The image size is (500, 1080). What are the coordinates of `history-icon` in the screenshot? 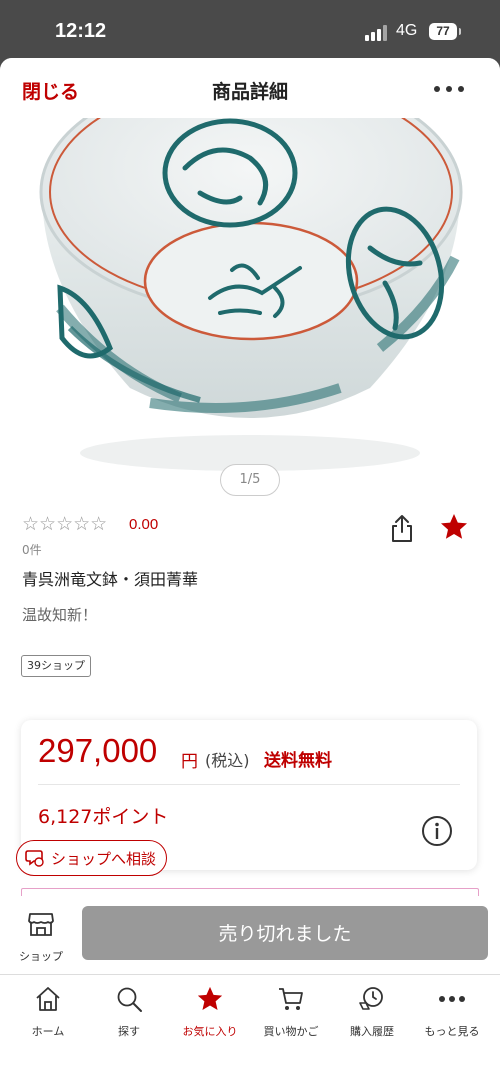 It's located at (371, 998).